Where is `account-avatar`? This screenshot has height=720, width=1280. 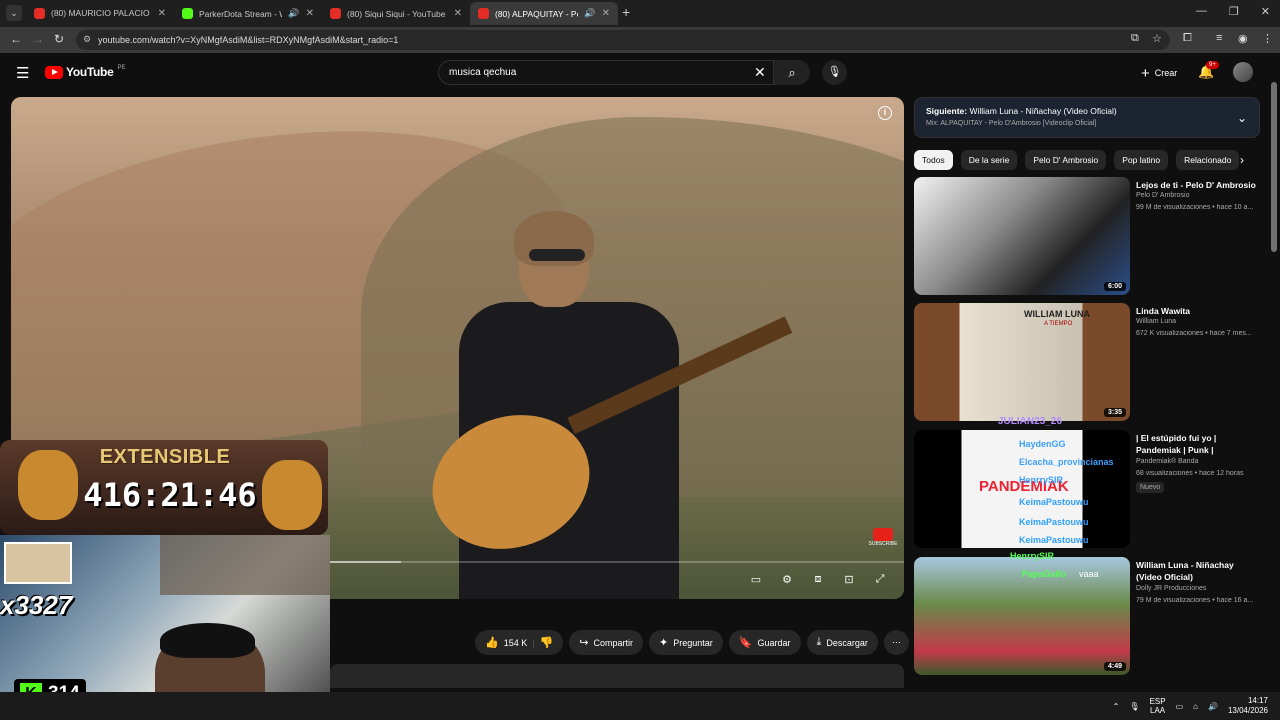 account-avatar is located at coordinates (1243, 72).